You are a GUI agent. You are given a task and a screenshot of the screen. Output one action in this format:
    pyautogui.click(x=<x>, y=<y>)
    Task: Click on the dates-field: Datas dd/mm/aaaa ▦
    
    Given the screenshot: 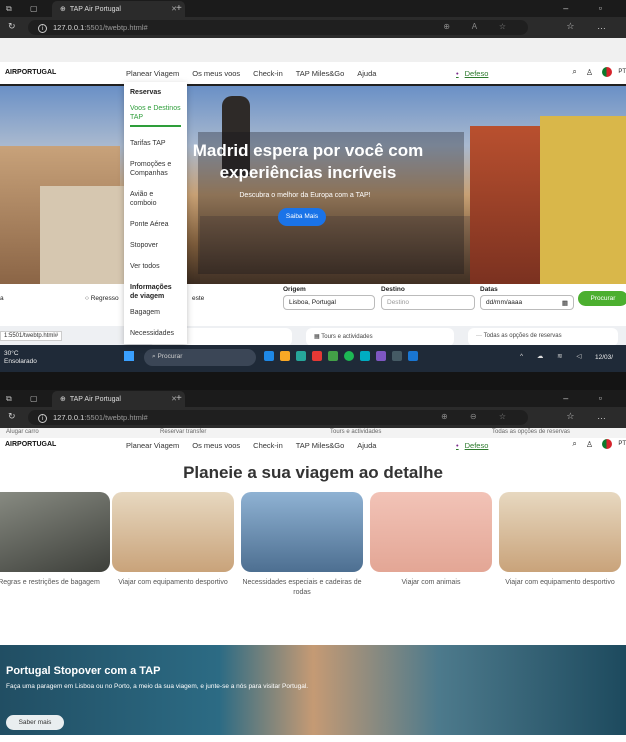 What is the action you would take?
    pyautogui.click(x=527, y=298)
    